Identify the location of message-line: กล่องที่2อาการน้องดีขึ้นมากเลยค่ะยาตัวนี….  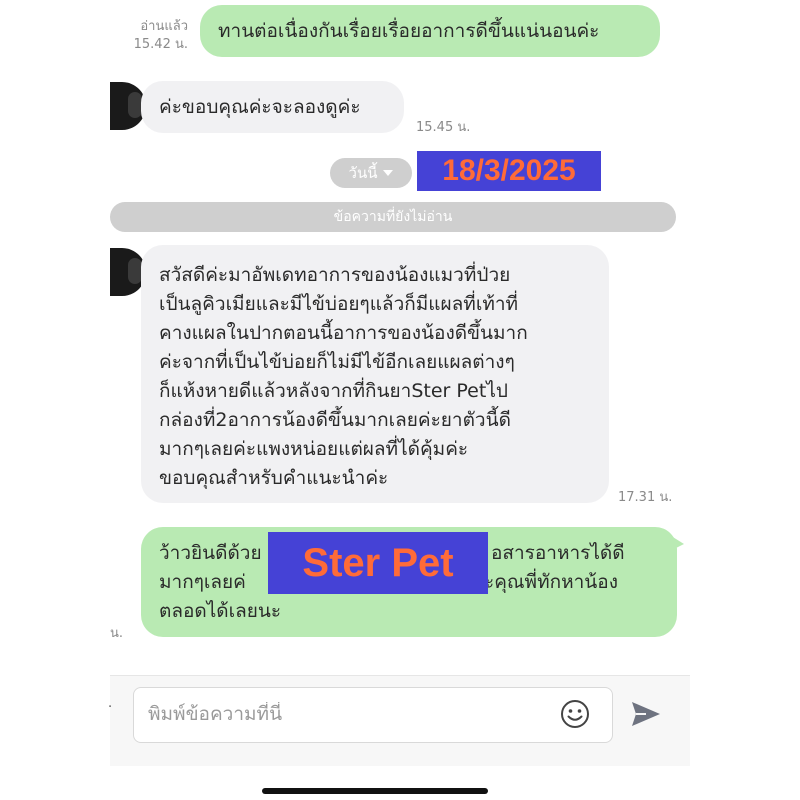
(335, 420).